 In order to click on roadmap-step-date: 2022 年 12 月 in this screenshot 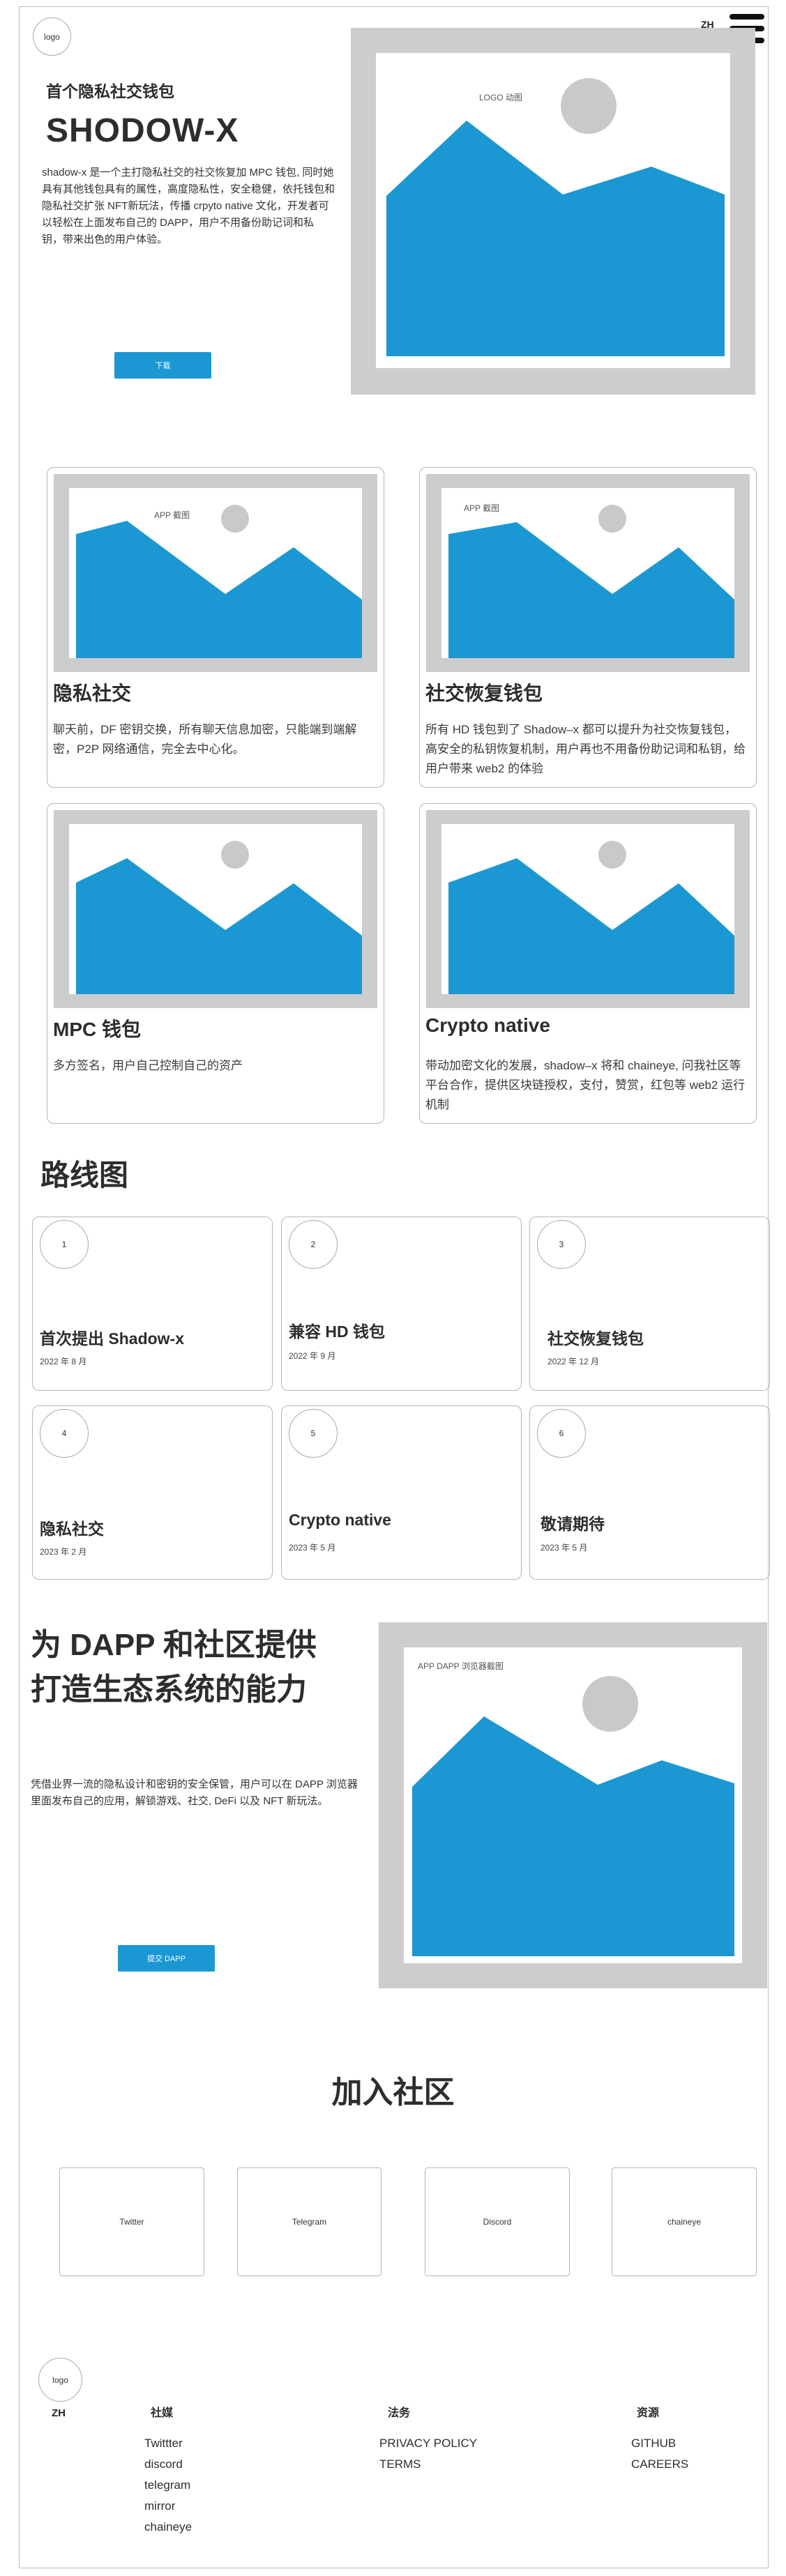, I will do `click(573, 1361)`.